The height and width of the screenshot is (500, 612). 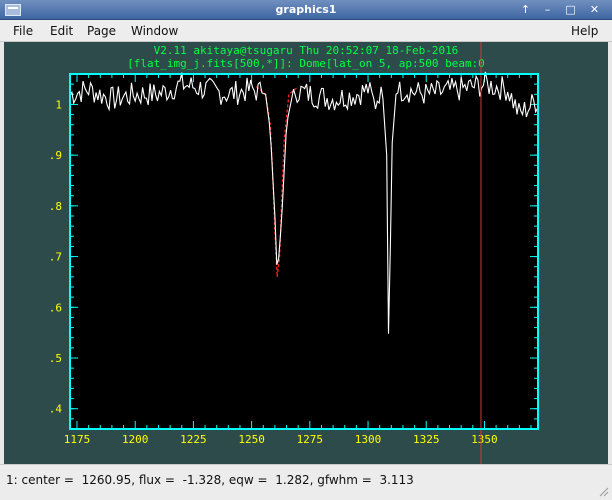 What do you see at coordinates (23, 31) in the screenshot?
I see `menu-file: File` at bounding box center [23, 31].